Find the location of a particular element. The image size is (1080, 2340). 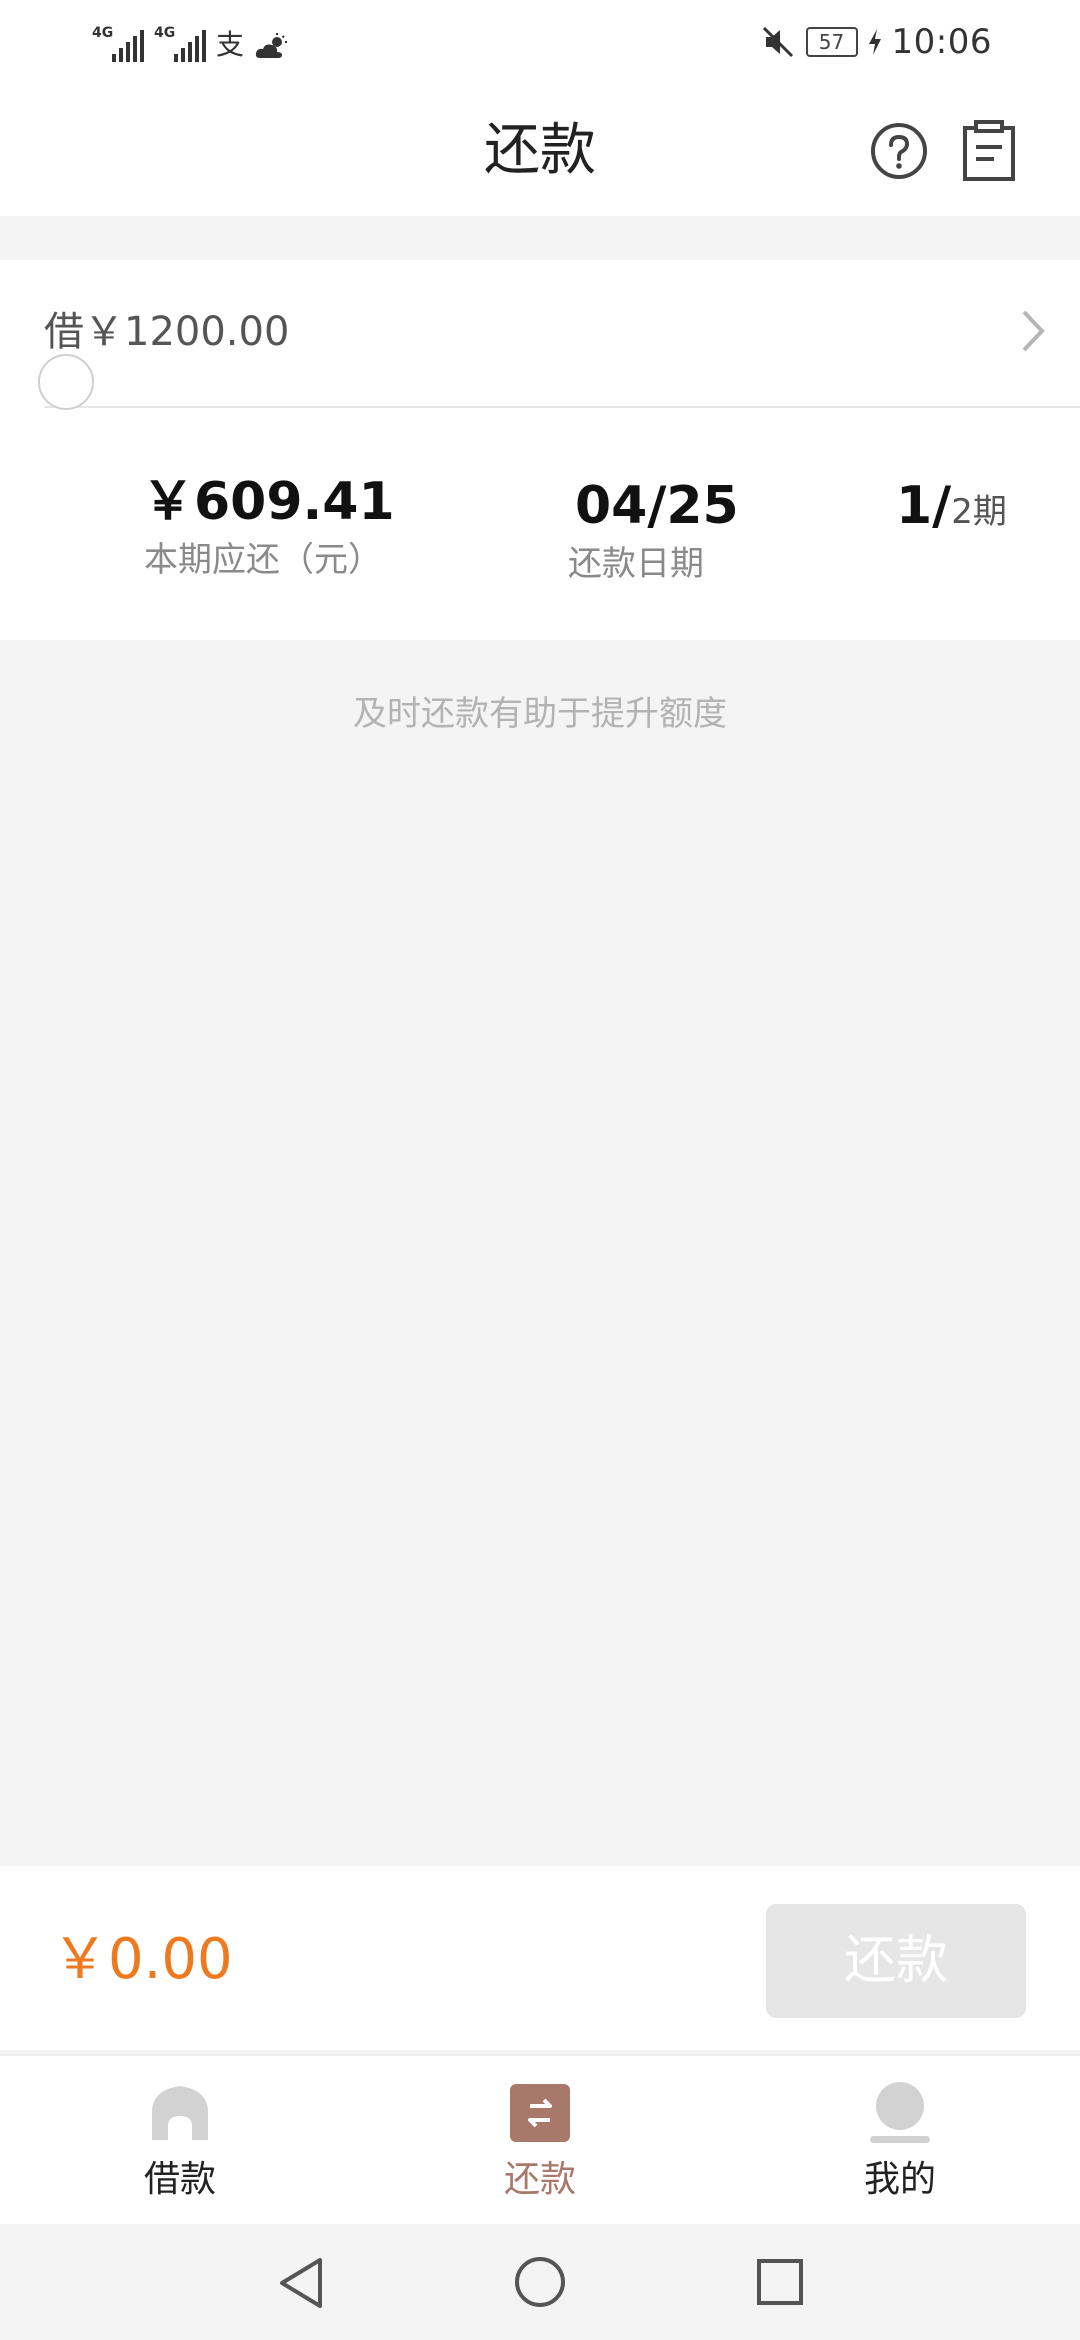

bill-list-icon is located at coordinates (989, 150).